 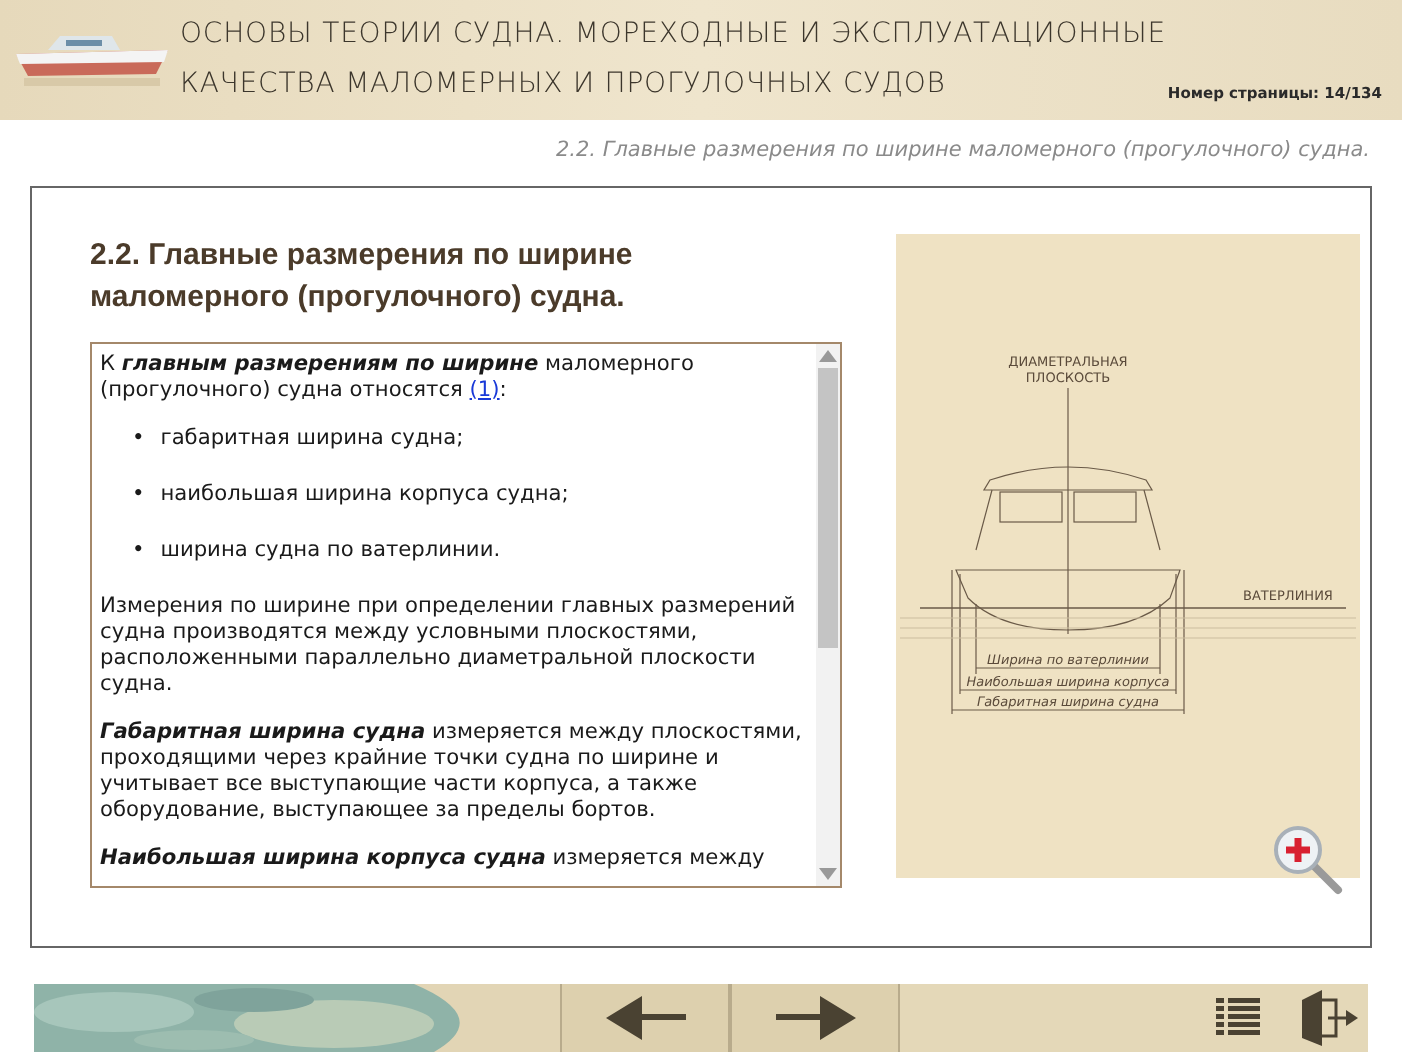 I want to click on list-item: наибольшая ширина корпуса судна;, so click(x=364, y=493).